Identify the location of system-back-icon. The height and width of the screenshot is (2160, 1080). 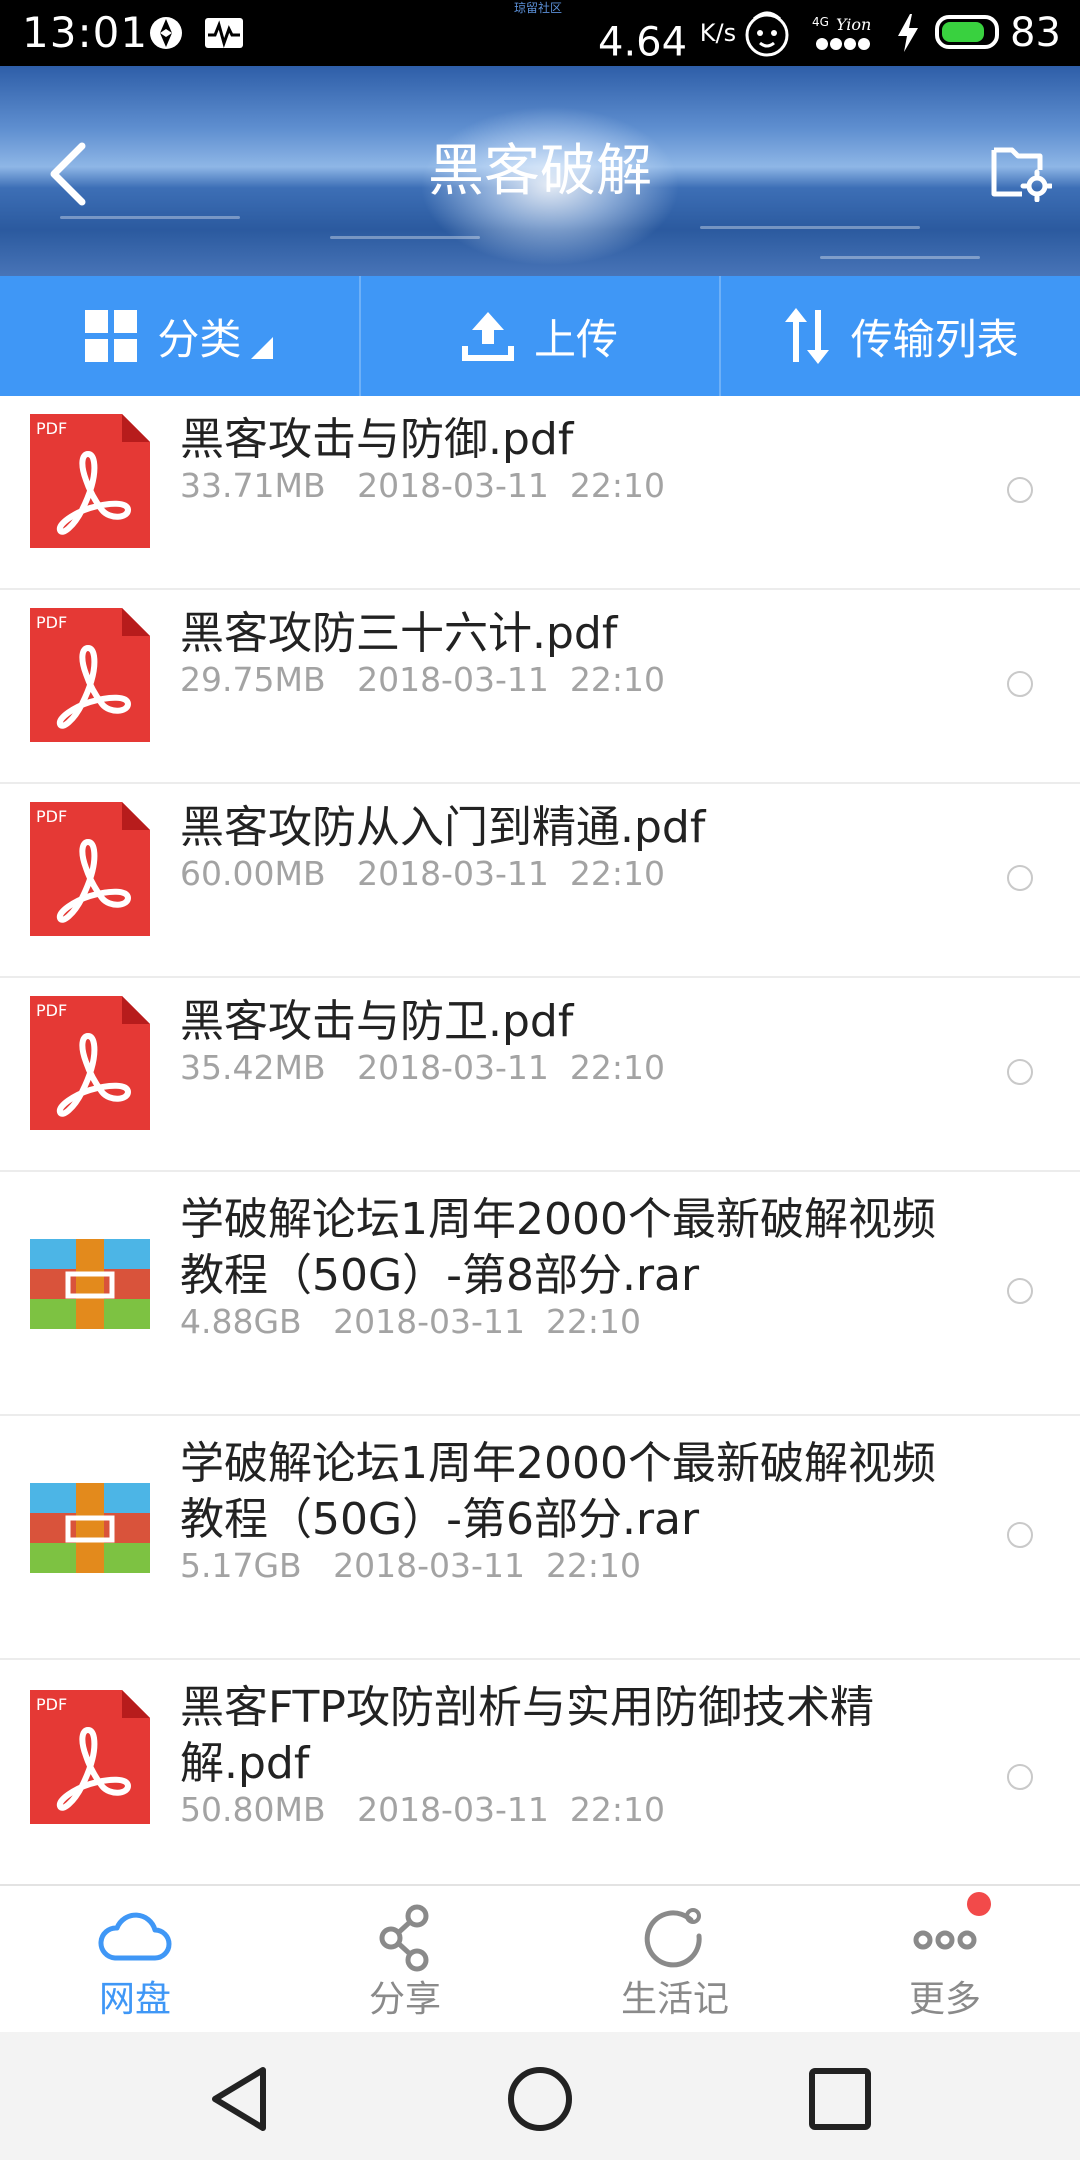
(240, 2099).